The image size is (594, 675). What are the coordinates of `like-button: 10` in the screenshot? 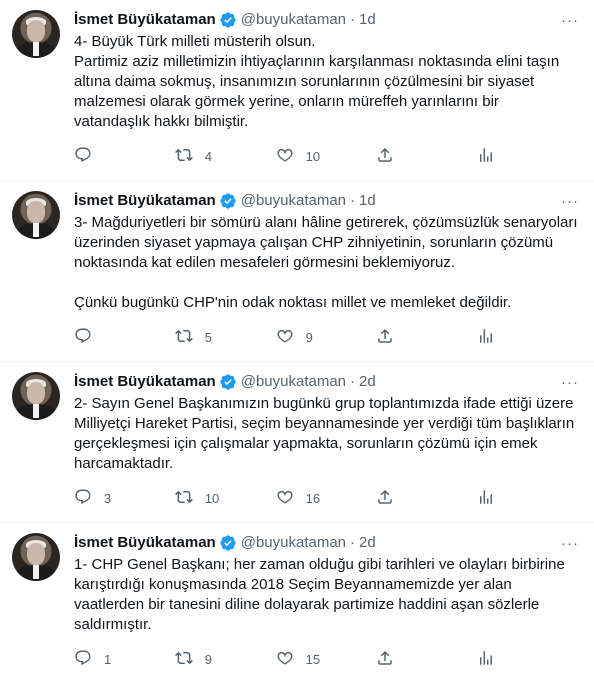 It's located at (326, 156).